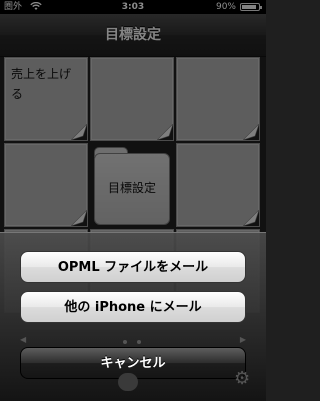 The image size is (320, 401). I want to click on email-opml-button: OPML ファイルをメール, so click(133, 267).